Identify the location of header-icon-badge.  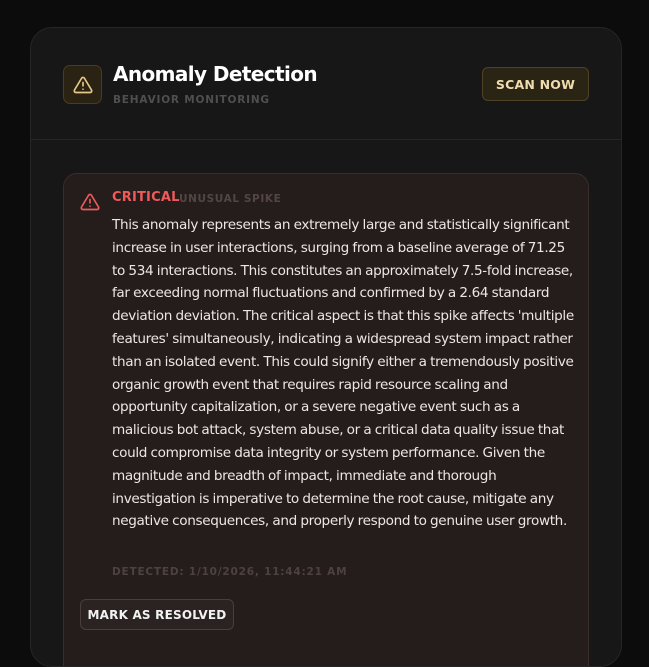
(82, 84).